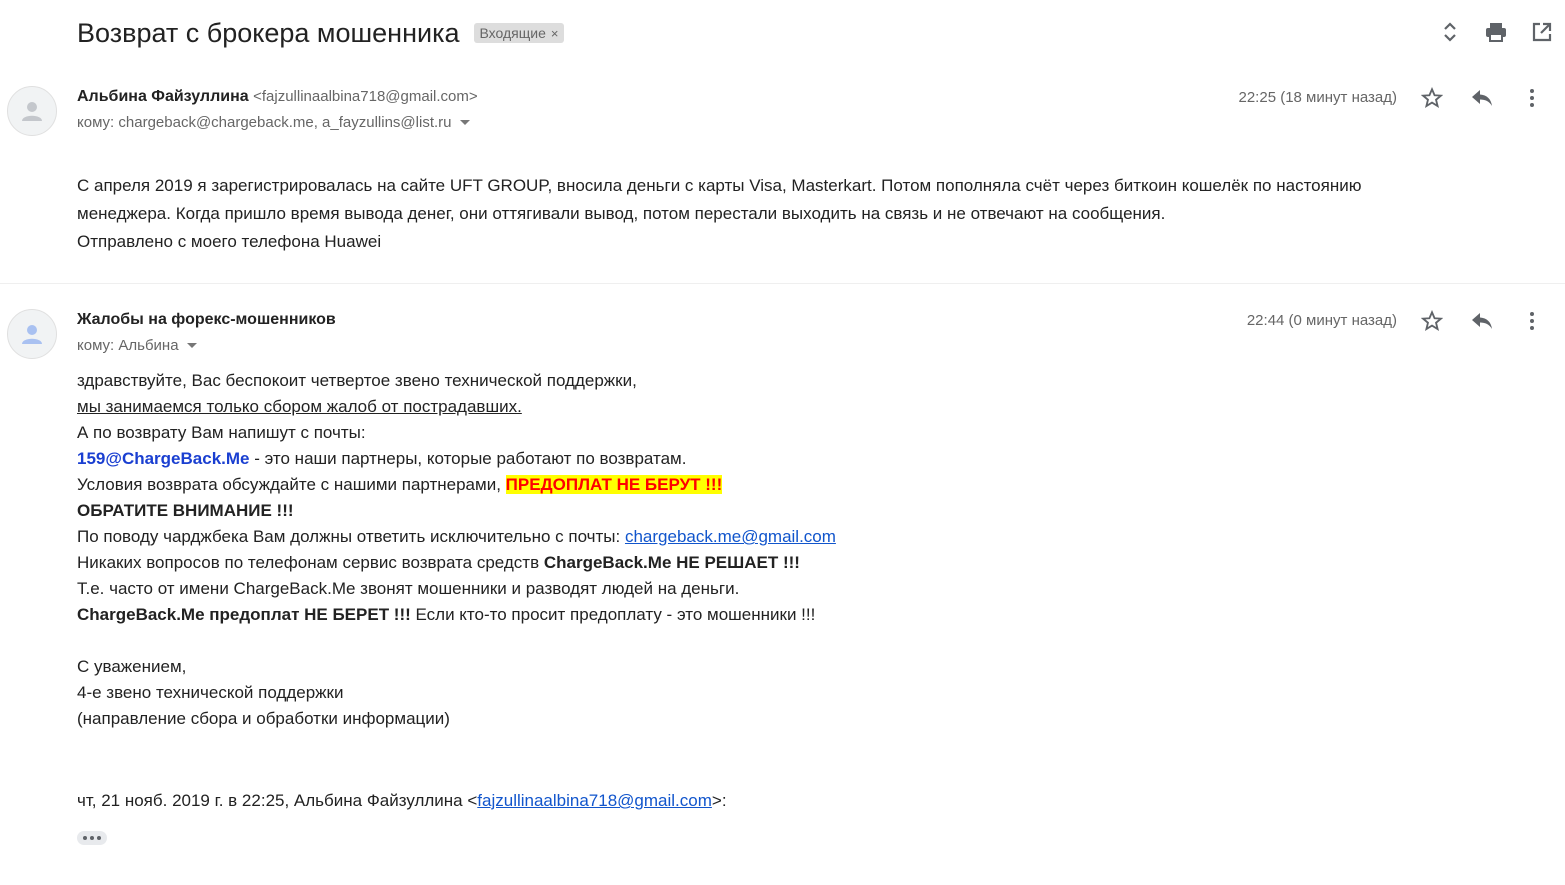 This screenshot has width=1565, height=885. Describe the element at coordinates (210, 692) in the screenshot. I see `signature-line: 4-е звено технической поддержки` at that location.